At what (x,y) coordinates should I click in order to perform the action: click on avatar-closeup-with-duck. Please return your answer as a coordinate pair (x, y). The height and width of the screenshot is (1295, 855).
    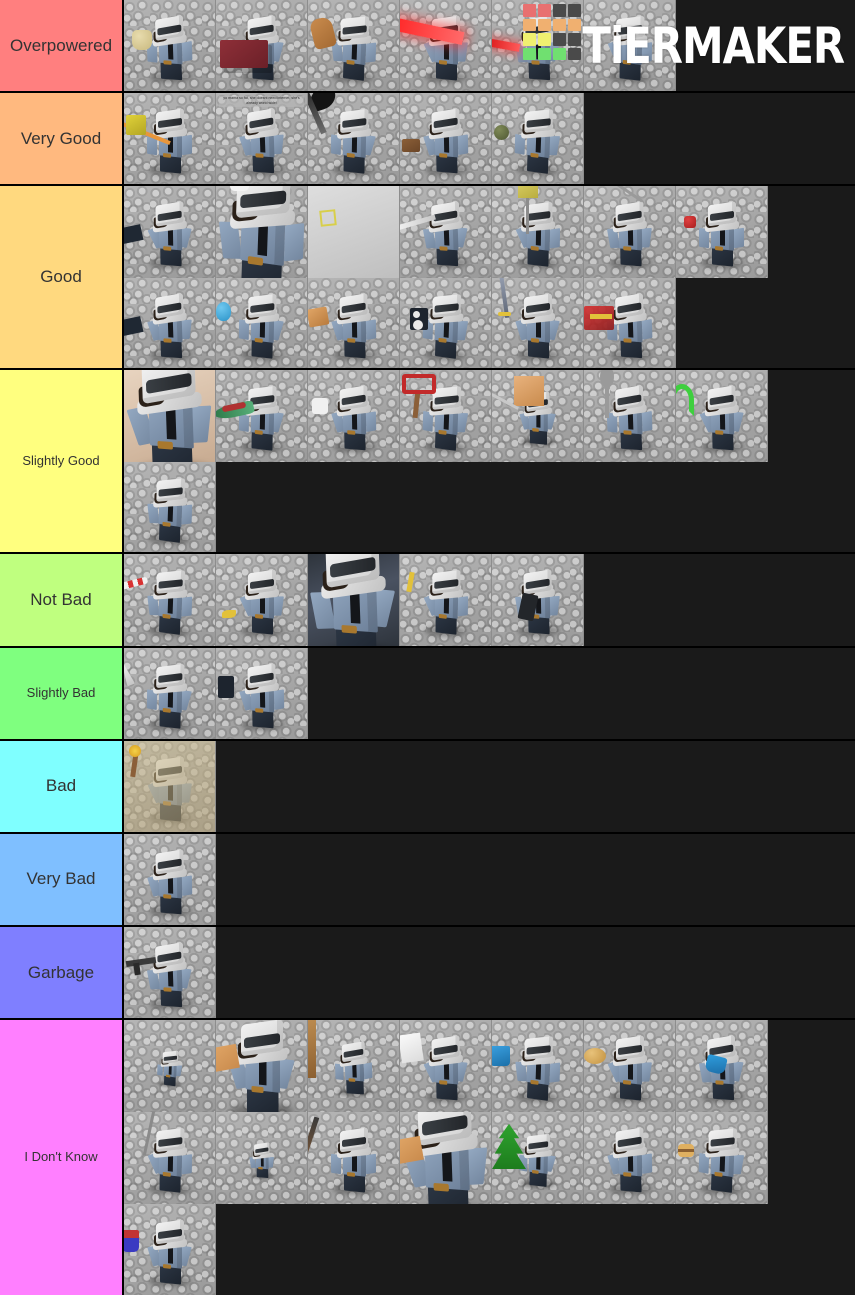
    Looking at the image, I should click on (262, 232).